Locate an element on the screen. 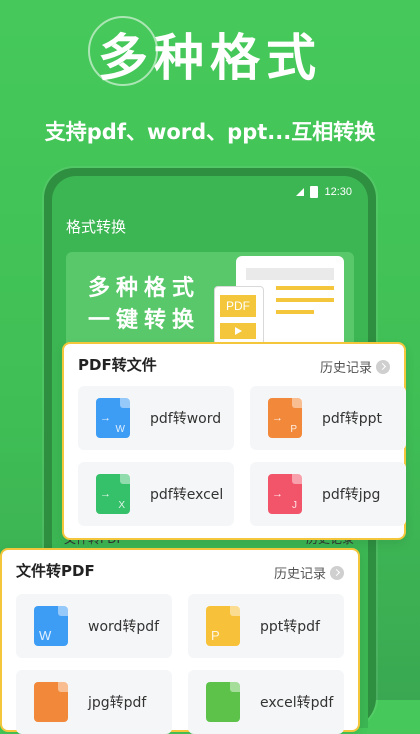 Image resolution: width=420 pixels, height=734 pixels. signal-icon is located at coordinates (300, 192).